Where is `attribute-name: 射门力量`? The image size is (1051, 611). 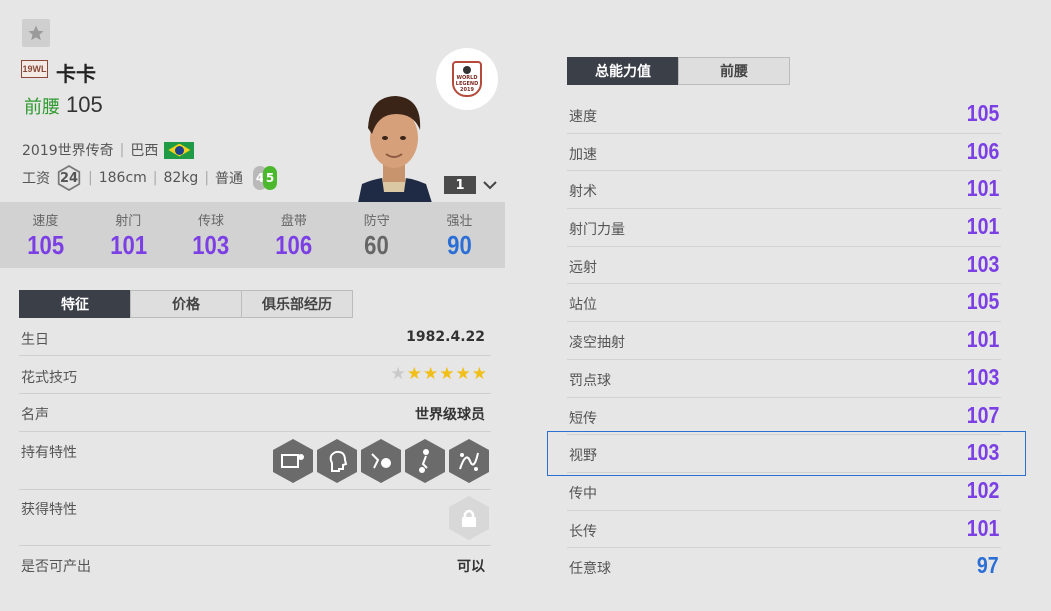
attribute-name: 射门力量 is located at coordinates (597, 230).